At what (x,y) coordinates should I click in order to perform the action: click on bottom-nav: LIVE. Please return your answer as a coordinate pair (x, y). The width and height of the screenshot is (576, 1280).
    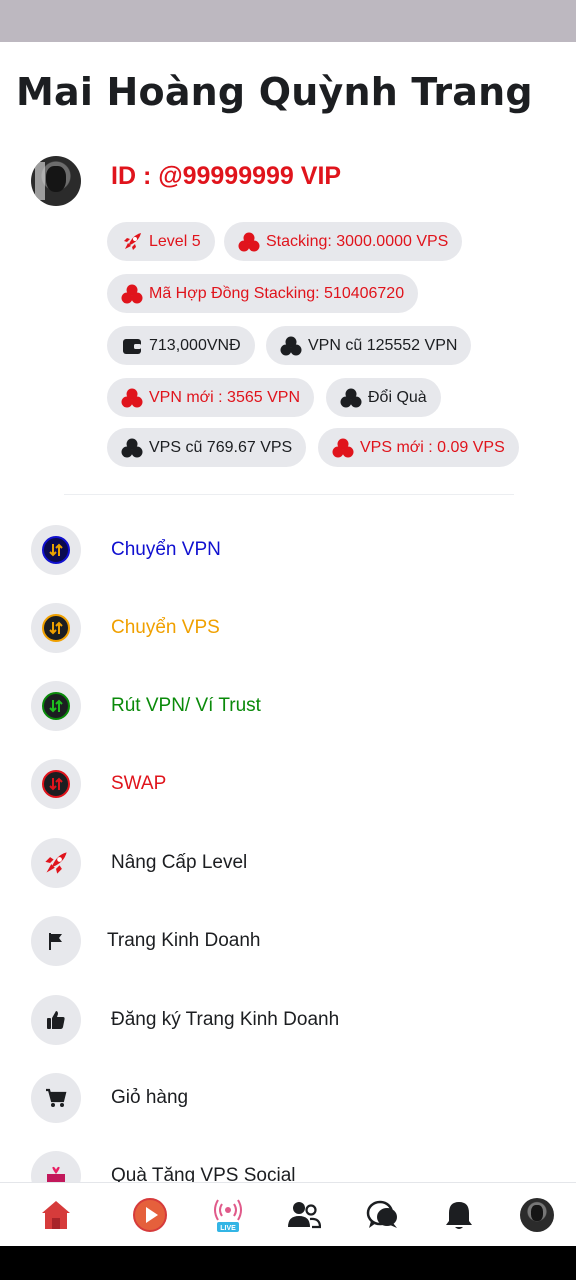
    Looking at the image, I should click on (288, 1214).